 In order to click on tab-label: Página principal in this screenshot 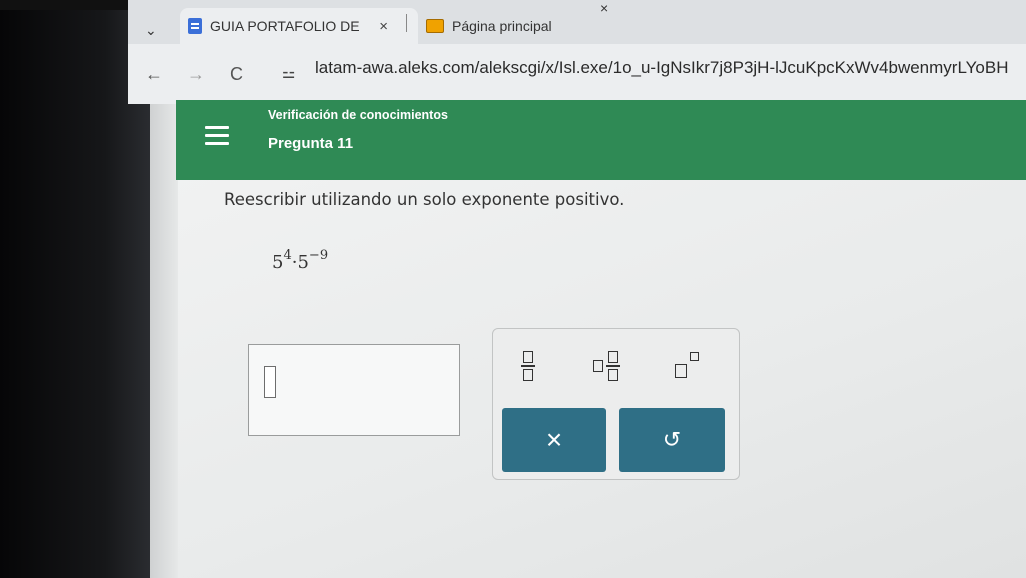, I will do `click(502, 26)`.